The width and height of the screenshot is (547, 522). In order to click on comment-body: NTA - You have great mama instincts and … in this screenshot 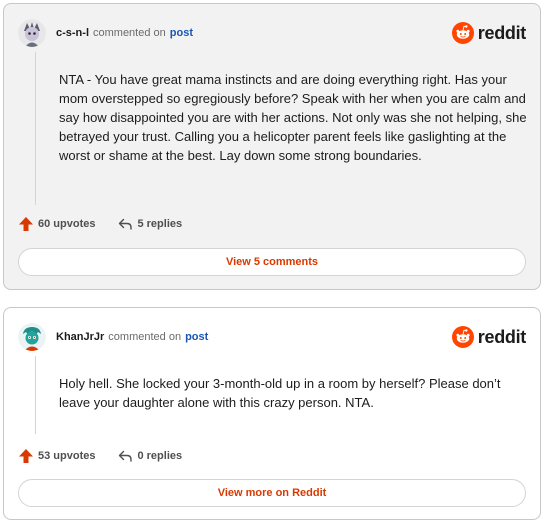, I will do `click(293, 117)`.